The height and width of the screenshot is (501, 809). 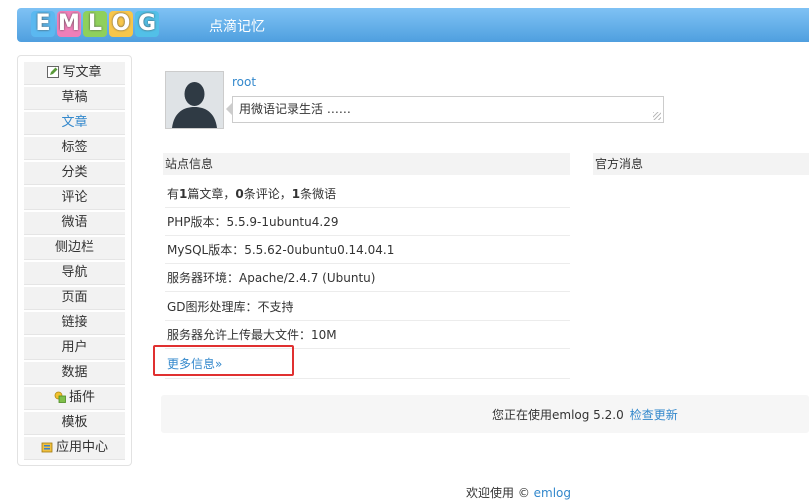 I want to click on version-info: 您正在使用emlog 5.2.0 检查更新, so click(x=585, y=414).